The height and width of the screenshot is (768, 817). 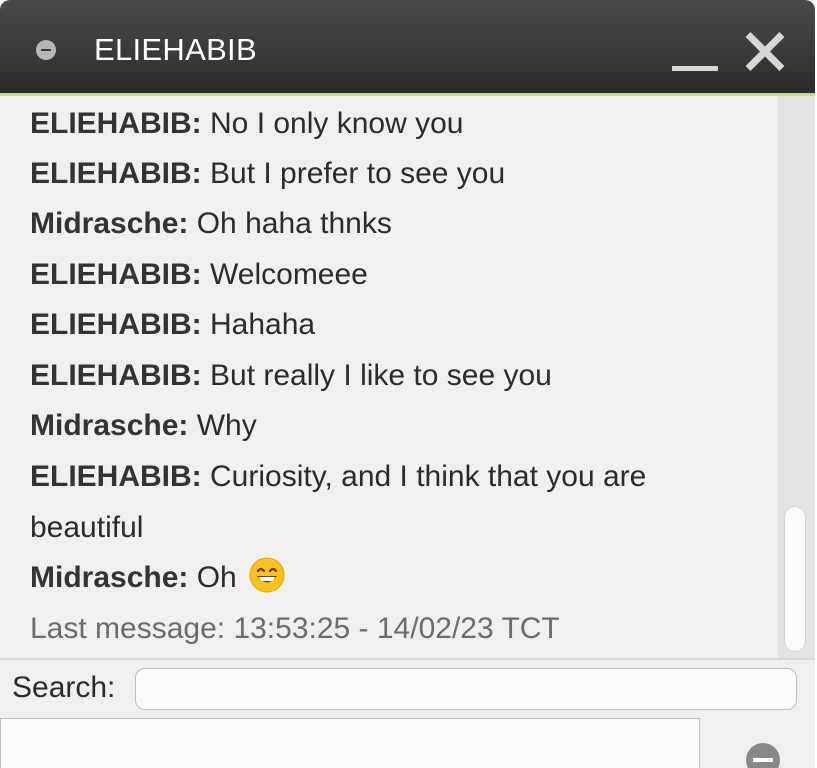 What do you see at coordinates (407, 48) in the screenshot?
I see `titlebar: ELIEHABIB` at bounding box center [407, 48].